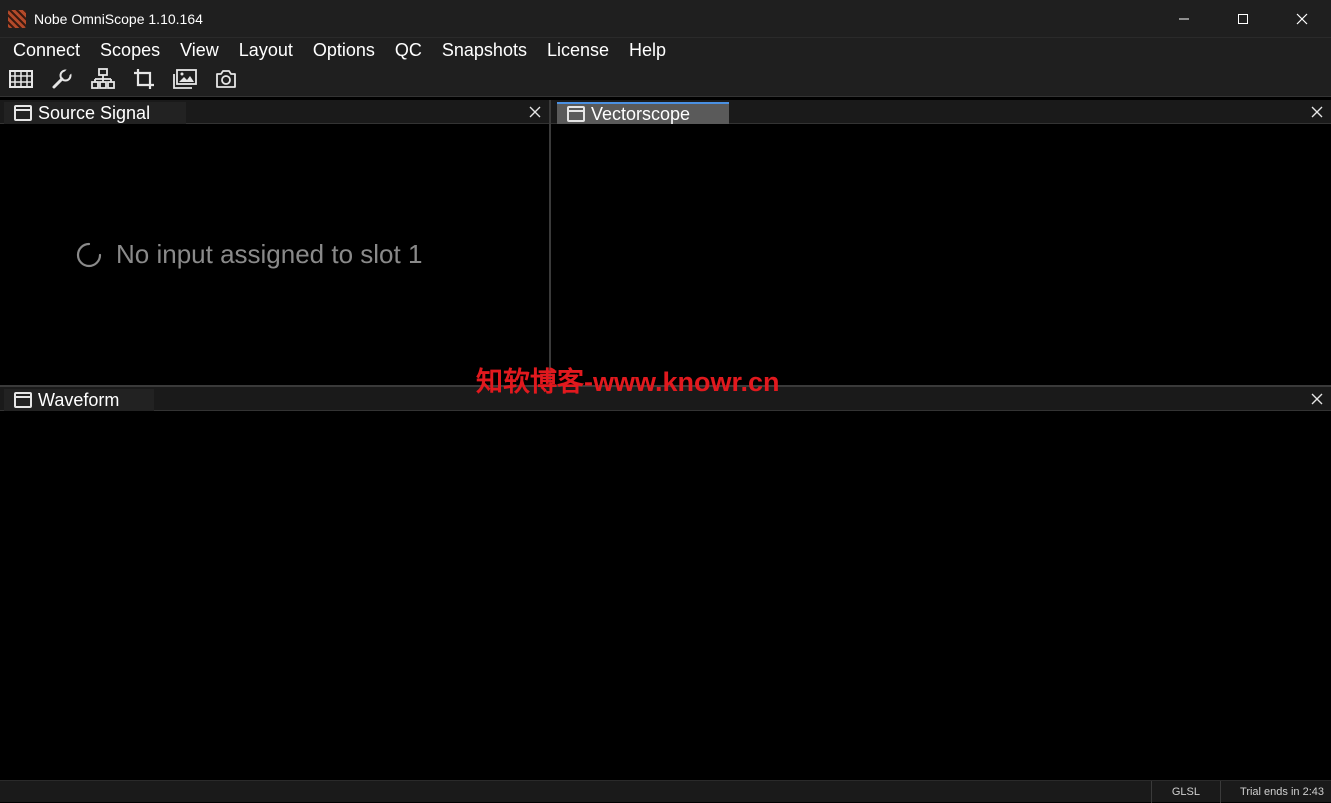  I want to click on menu-help: Help, so click(647, 50).